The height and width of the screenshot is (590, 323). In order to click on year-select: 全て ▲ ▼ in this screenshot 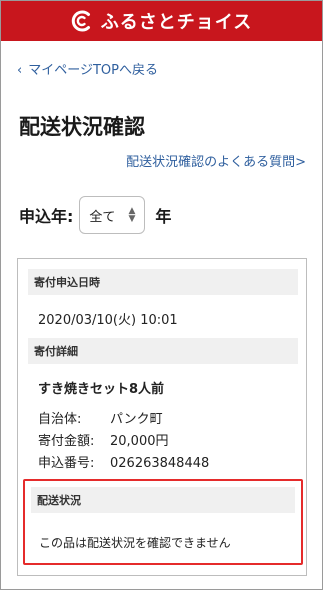, I will do `click(112, 215)`.